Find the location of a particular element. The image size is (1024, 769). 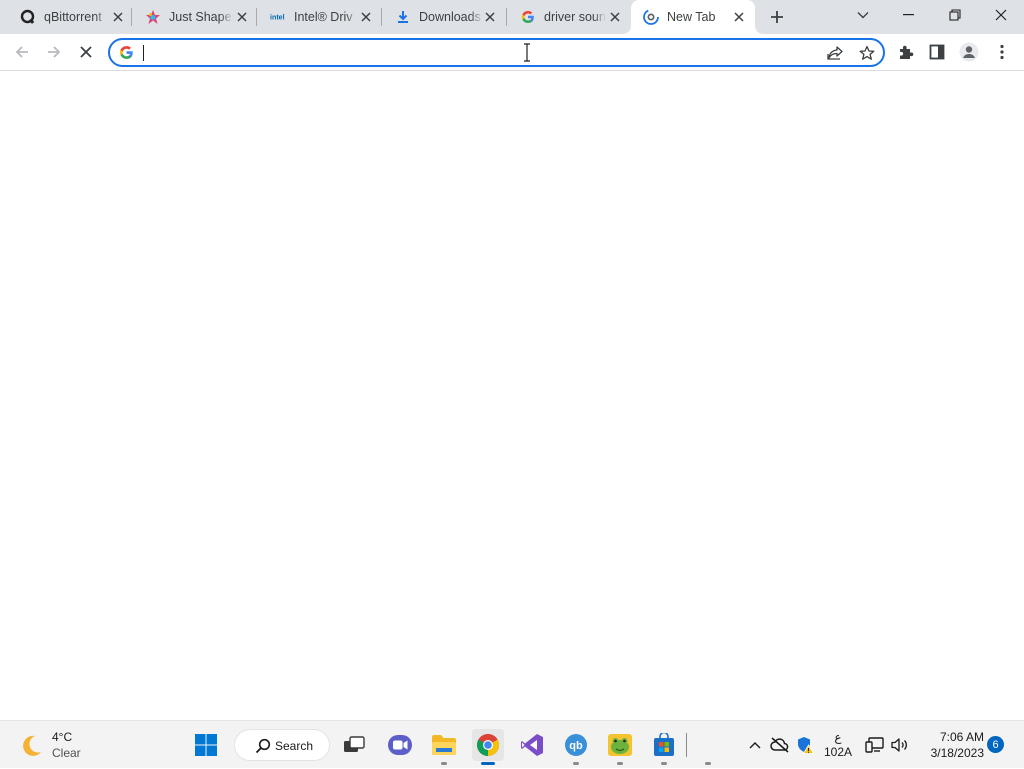

stop-loading-button is located at coordinates (86, 52).